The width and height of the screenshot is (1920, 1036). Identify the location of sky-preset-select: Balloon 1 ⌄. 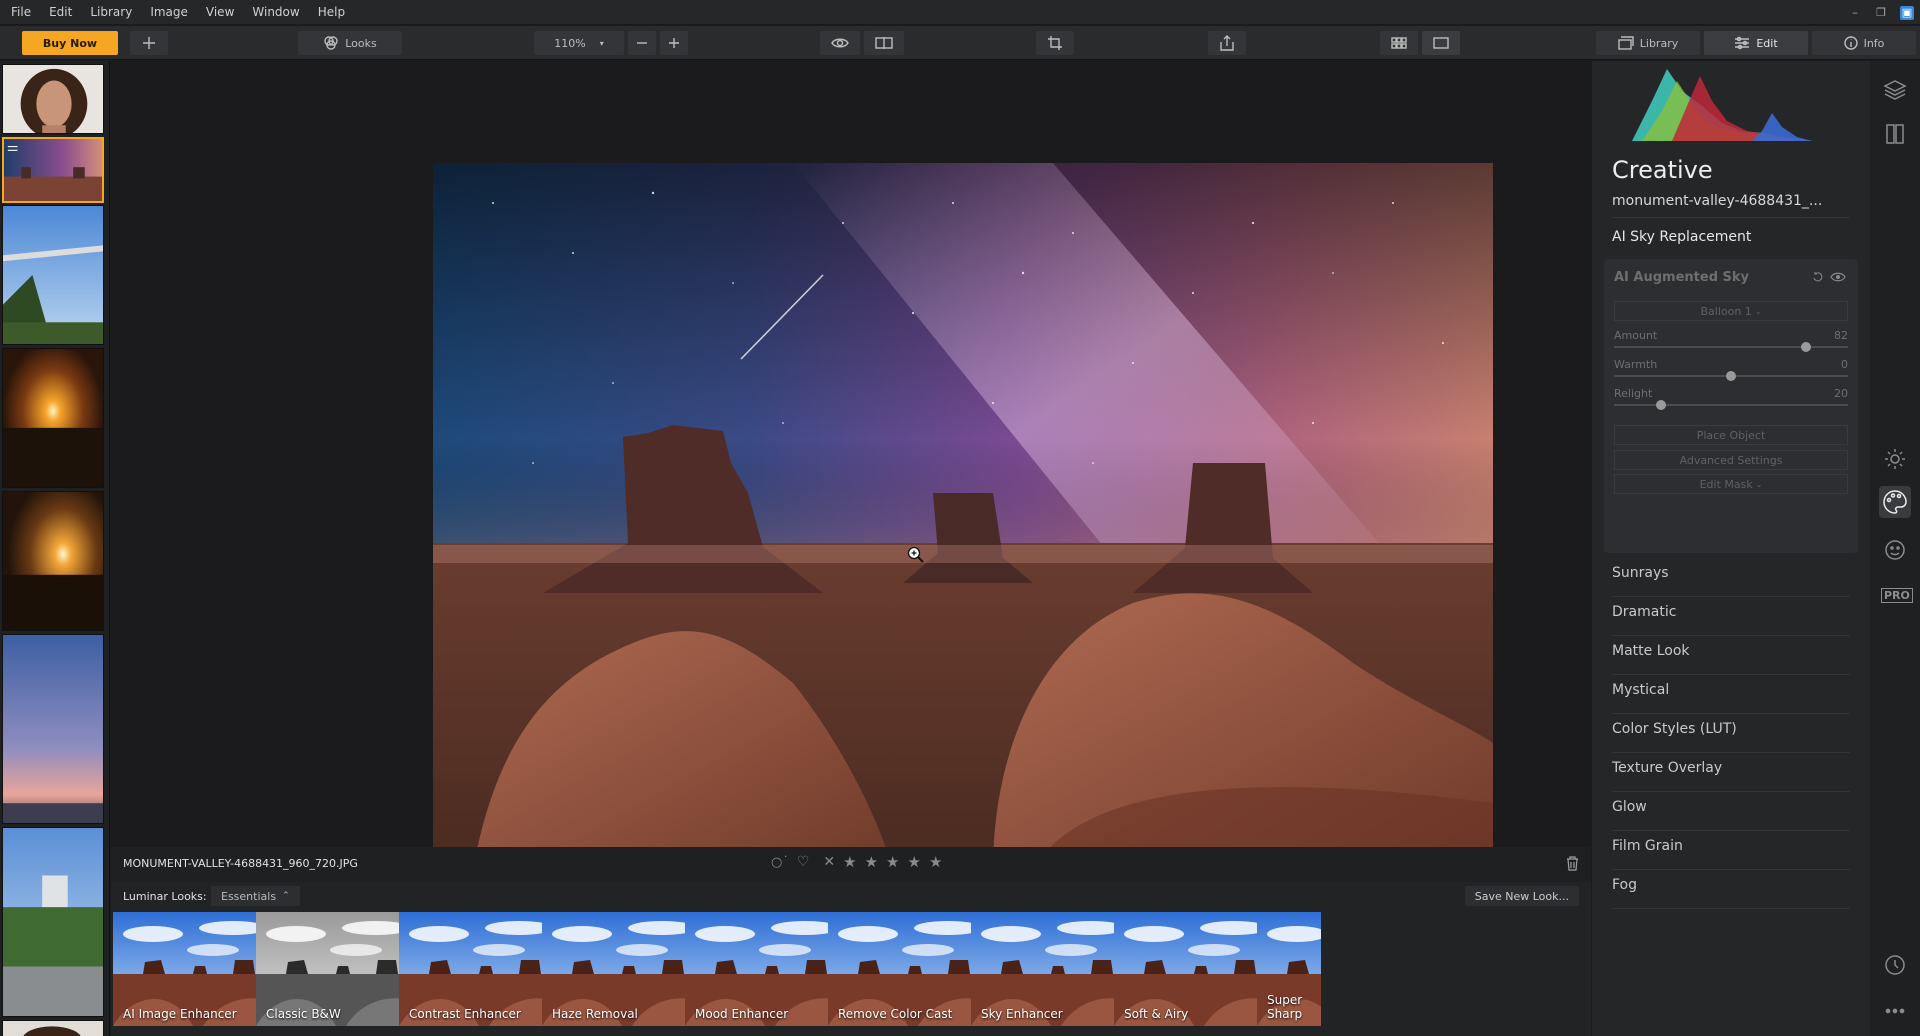
(1731, 311).